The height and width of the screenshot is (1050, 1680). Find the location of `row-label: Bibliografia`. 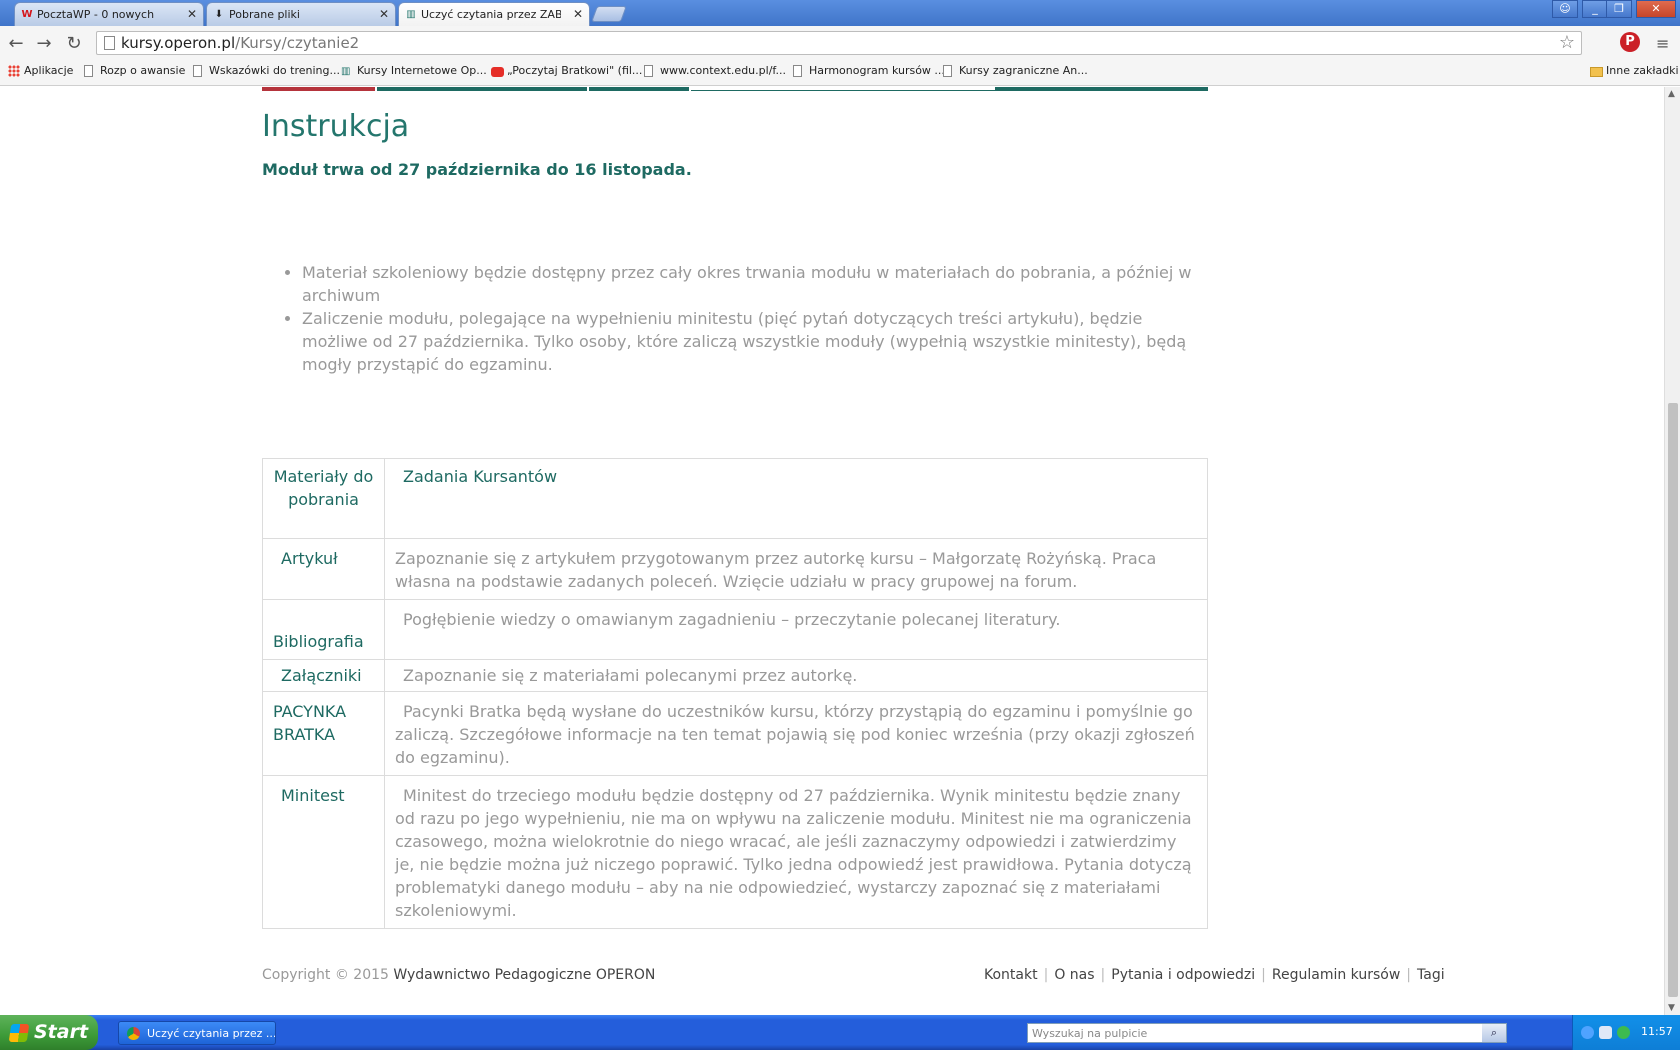

row-label: Bibliografia is located at coordinates (323, 629).